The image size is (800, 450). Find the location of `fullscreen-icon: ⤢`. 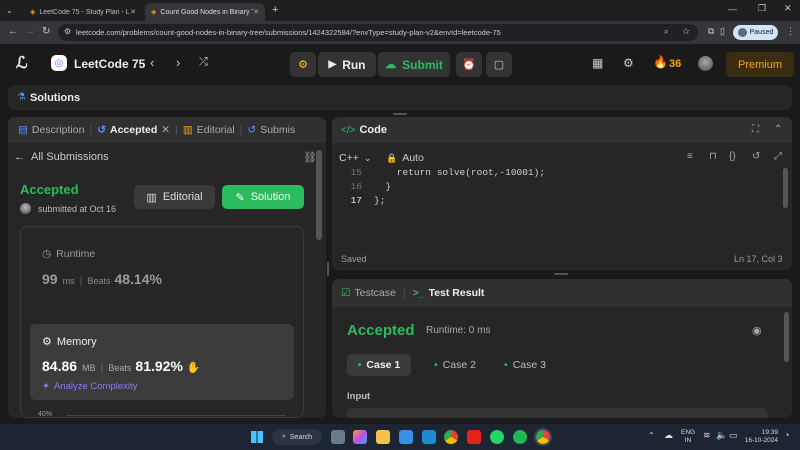

fullscreen-icon: ⤢ is located at coordinates (778, 156).